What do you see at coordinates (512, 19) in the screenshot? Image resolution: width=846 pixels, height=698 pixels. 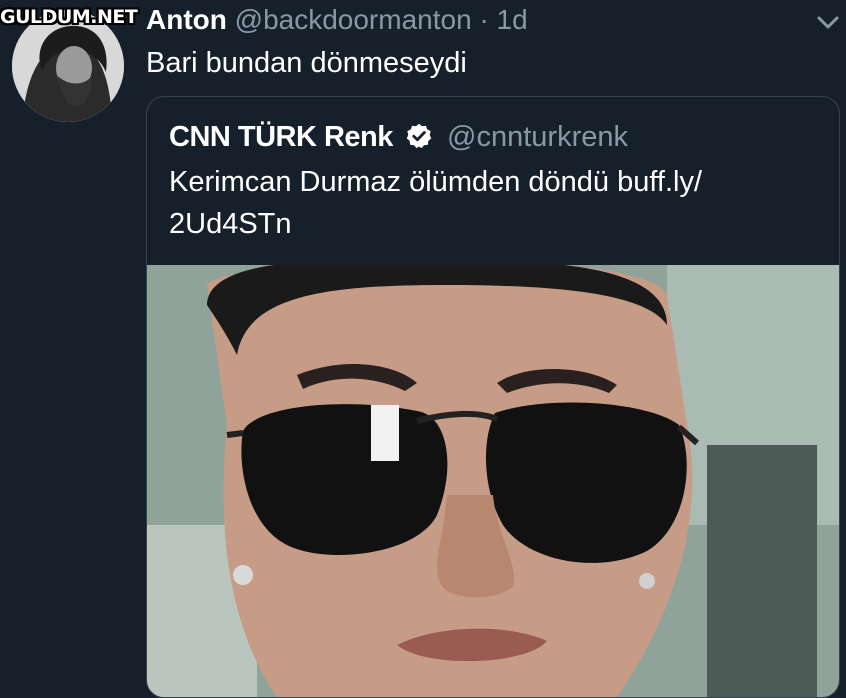 I see `tweet-time: 1d` at bounding box center [512, 19].